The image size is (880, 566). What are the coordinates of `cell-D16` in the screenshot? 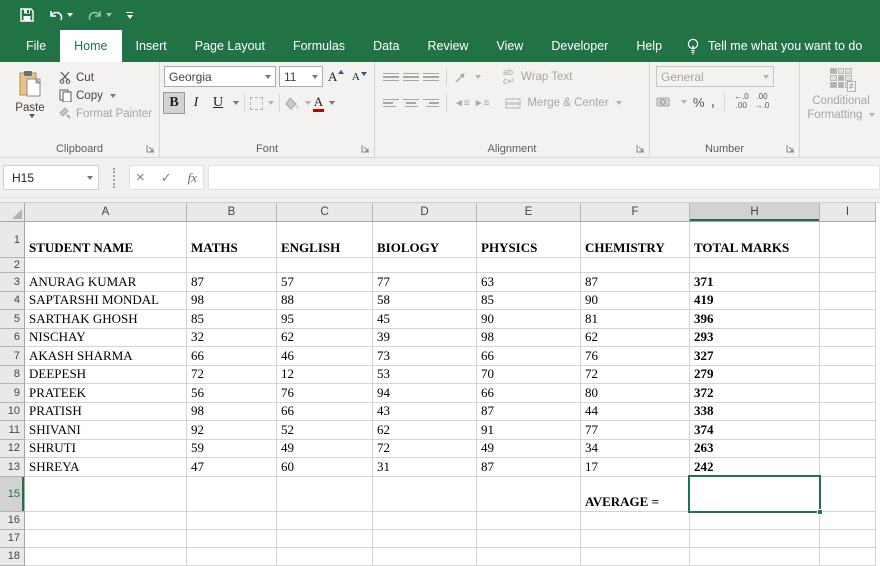 It's located at (425, 520).